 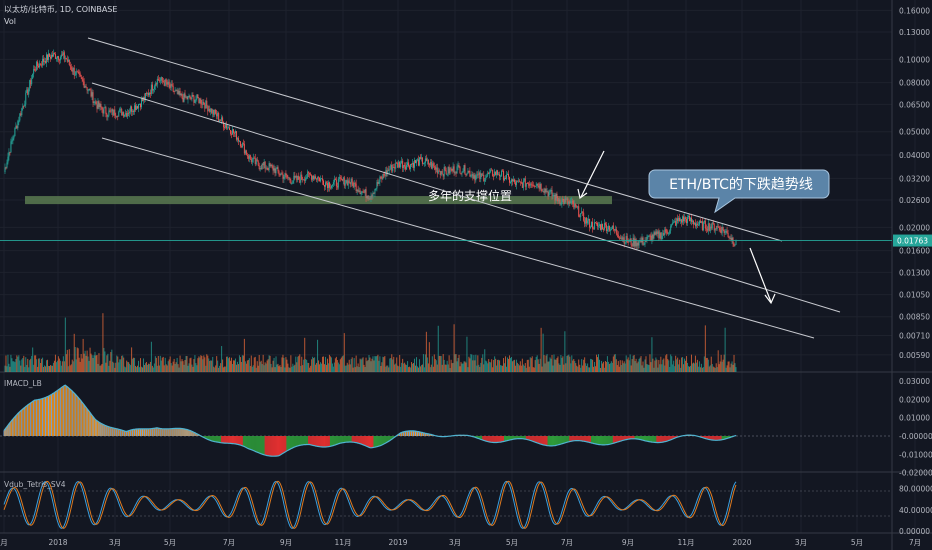 What do you see at coordinates (628, 542) in the screenshot?
I see `time-axis-tick: 9月` at bounding box center [628, 542].